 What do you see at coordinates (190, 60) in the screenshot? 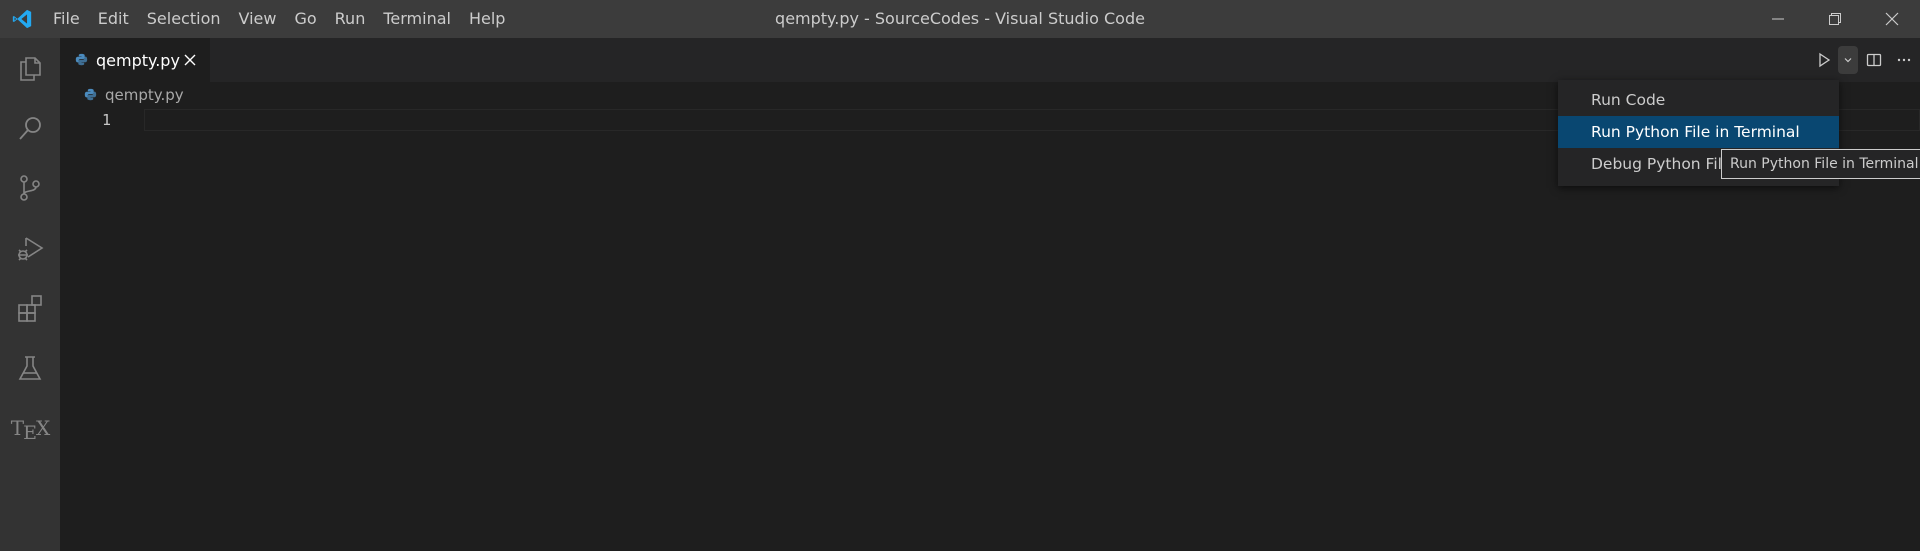
I see `close-icon` at bounding box center [190, 60].